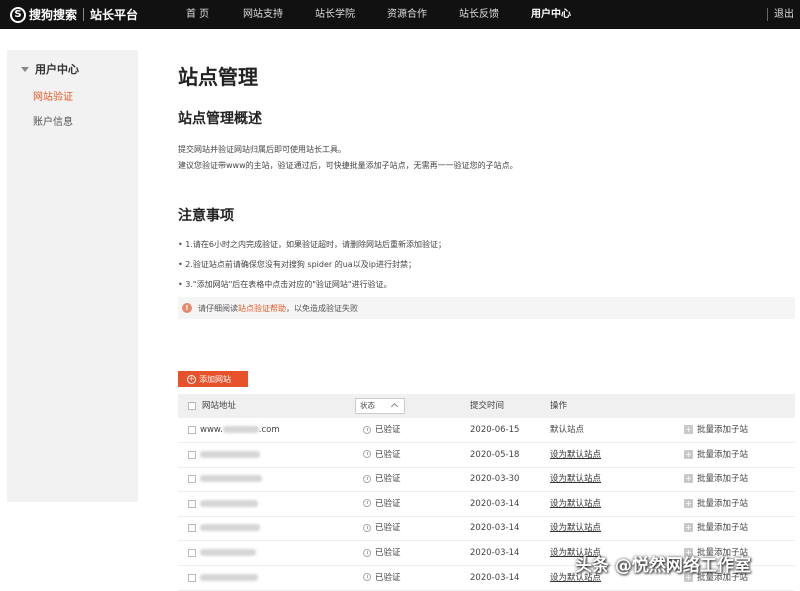 The width and height of the screenshot is (800, 591). Describe the element at coordinates (495, 479) in the screenshot. I see `submit-time: 2020-03-30` at that location.